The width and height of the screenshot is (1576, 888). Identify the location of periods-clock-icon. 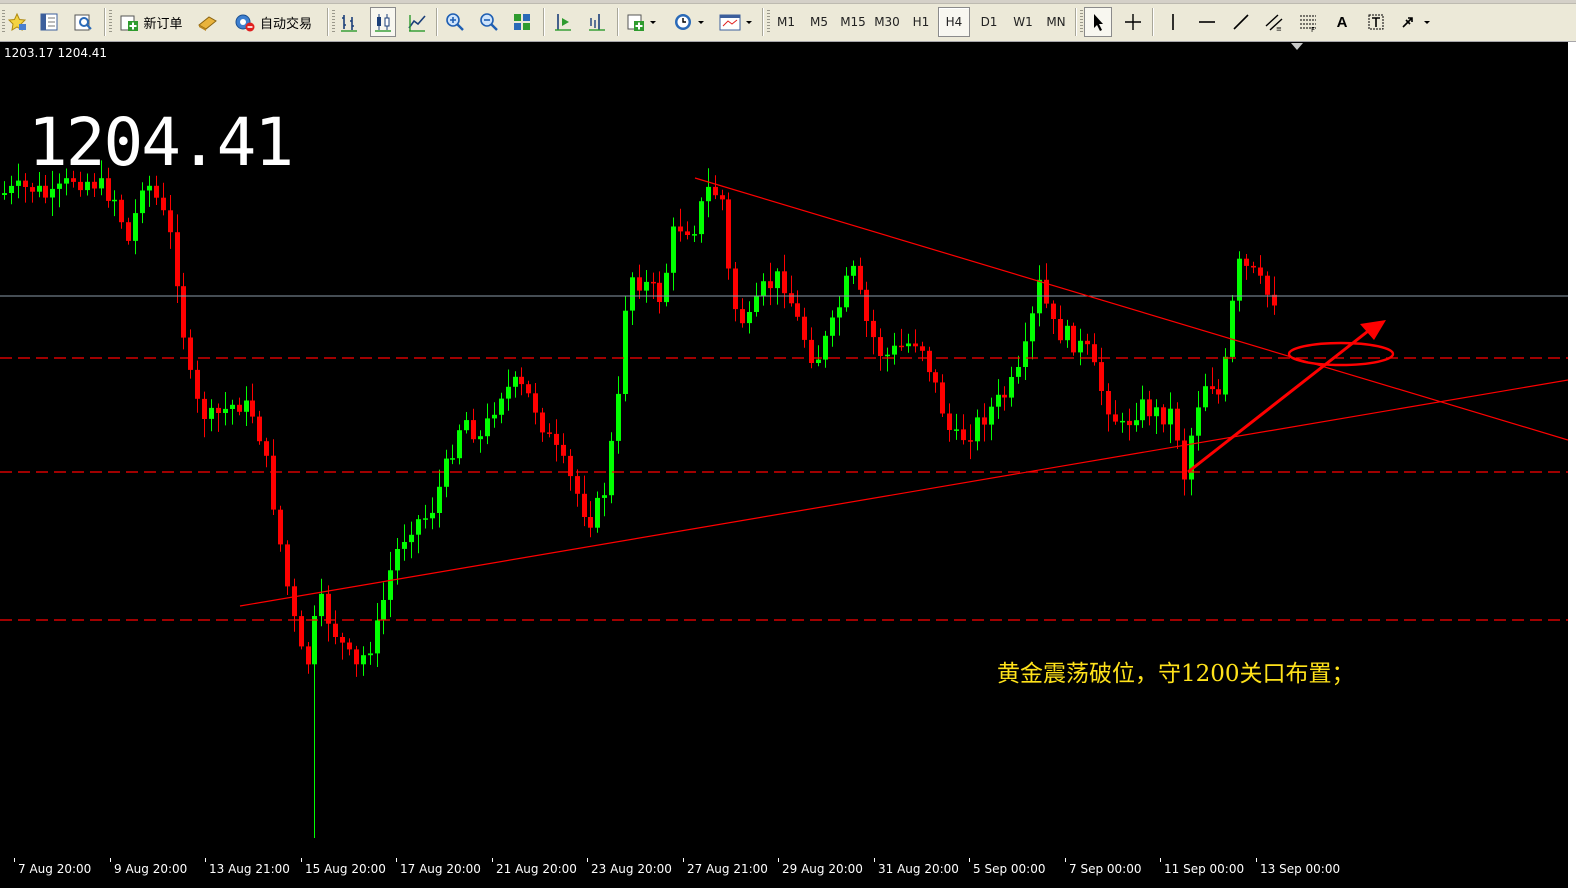
(689, 22).